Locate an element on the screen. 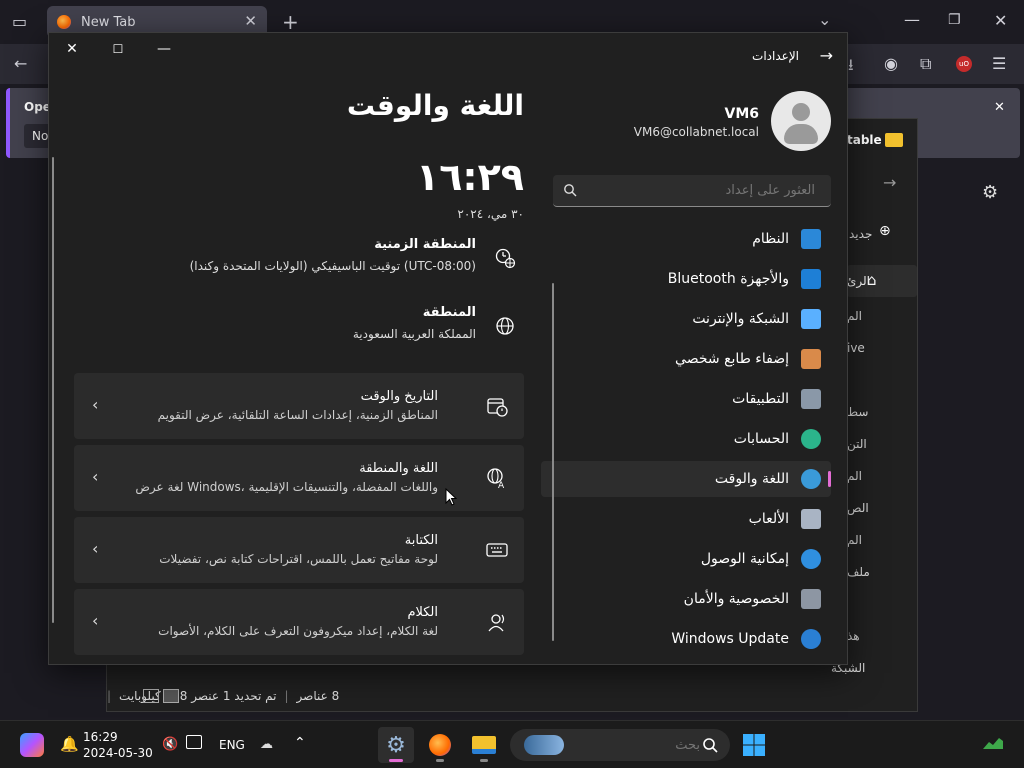  breadcrumb: table is located at coordinates (864, 140).